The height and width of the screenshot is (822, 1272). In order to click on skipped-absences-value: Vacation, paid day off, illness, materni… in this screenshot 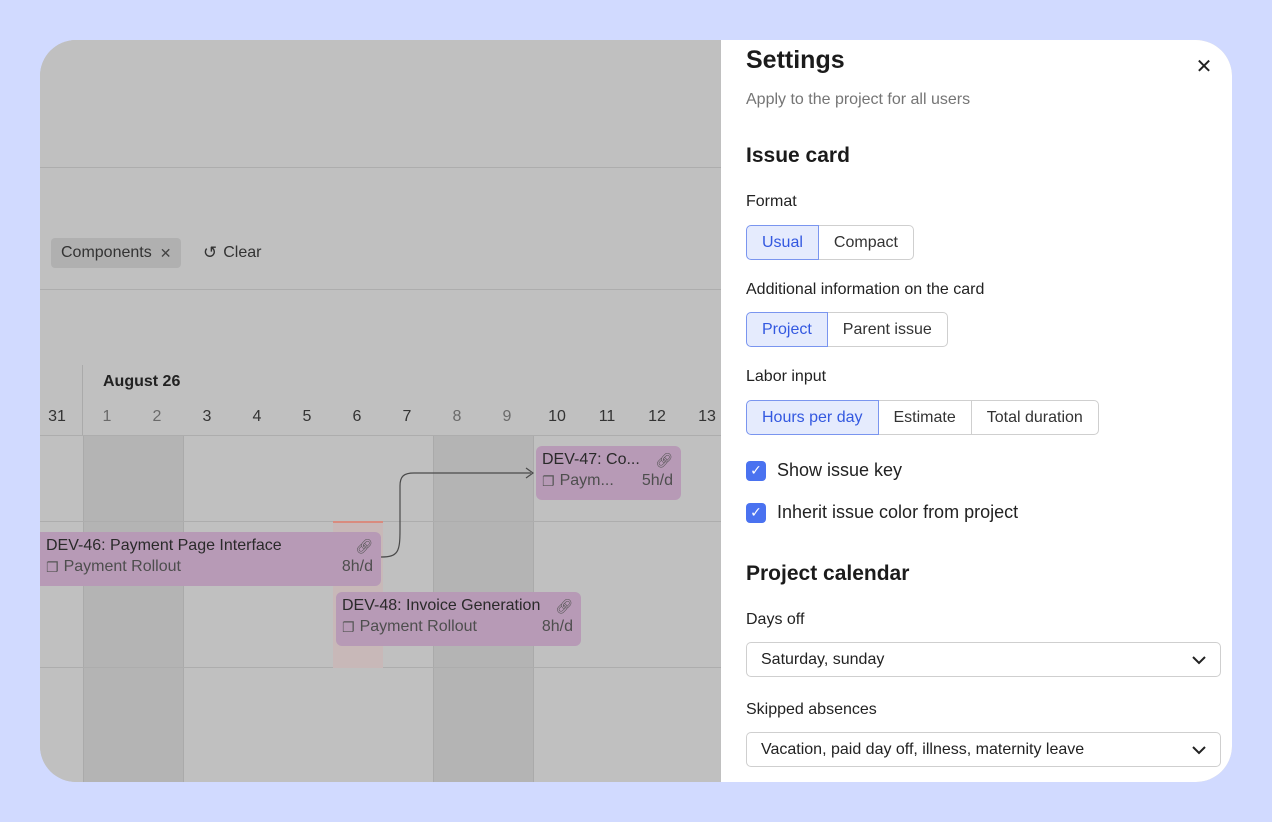, I will do `click(923, 749)`.